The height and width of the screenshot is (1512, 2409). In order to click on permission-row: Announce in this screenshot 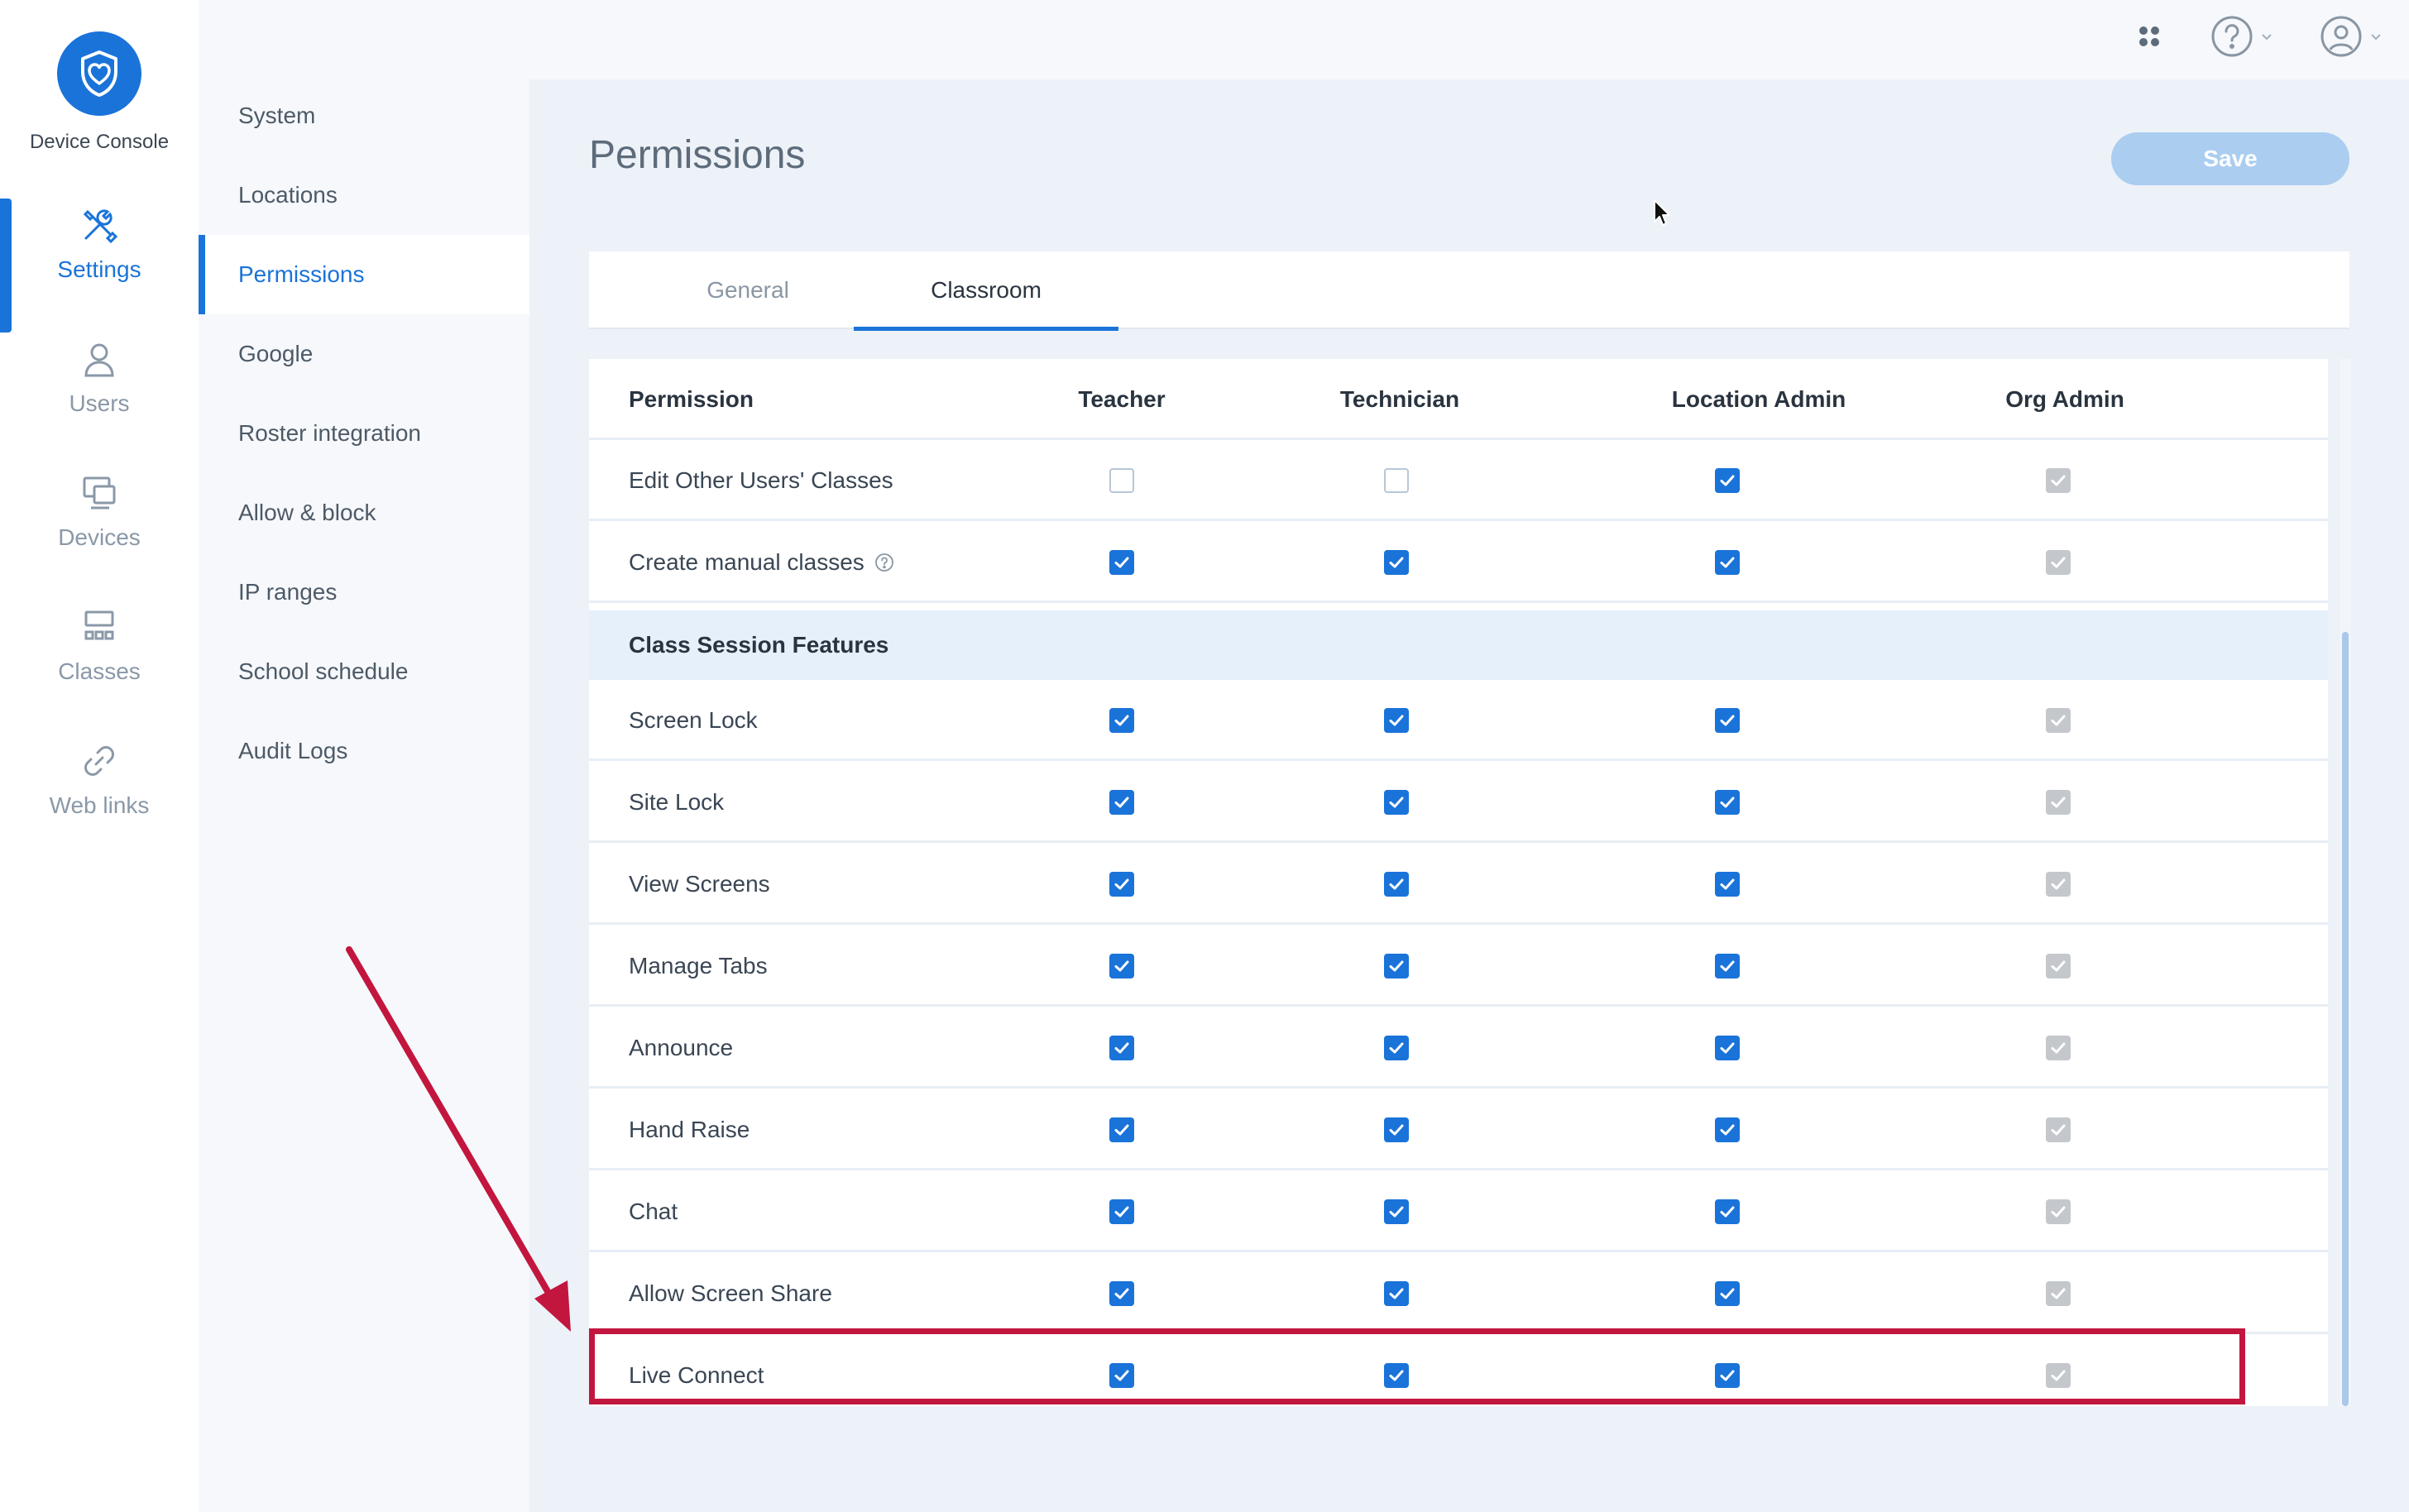, I will do `click(1458, 1048)`.